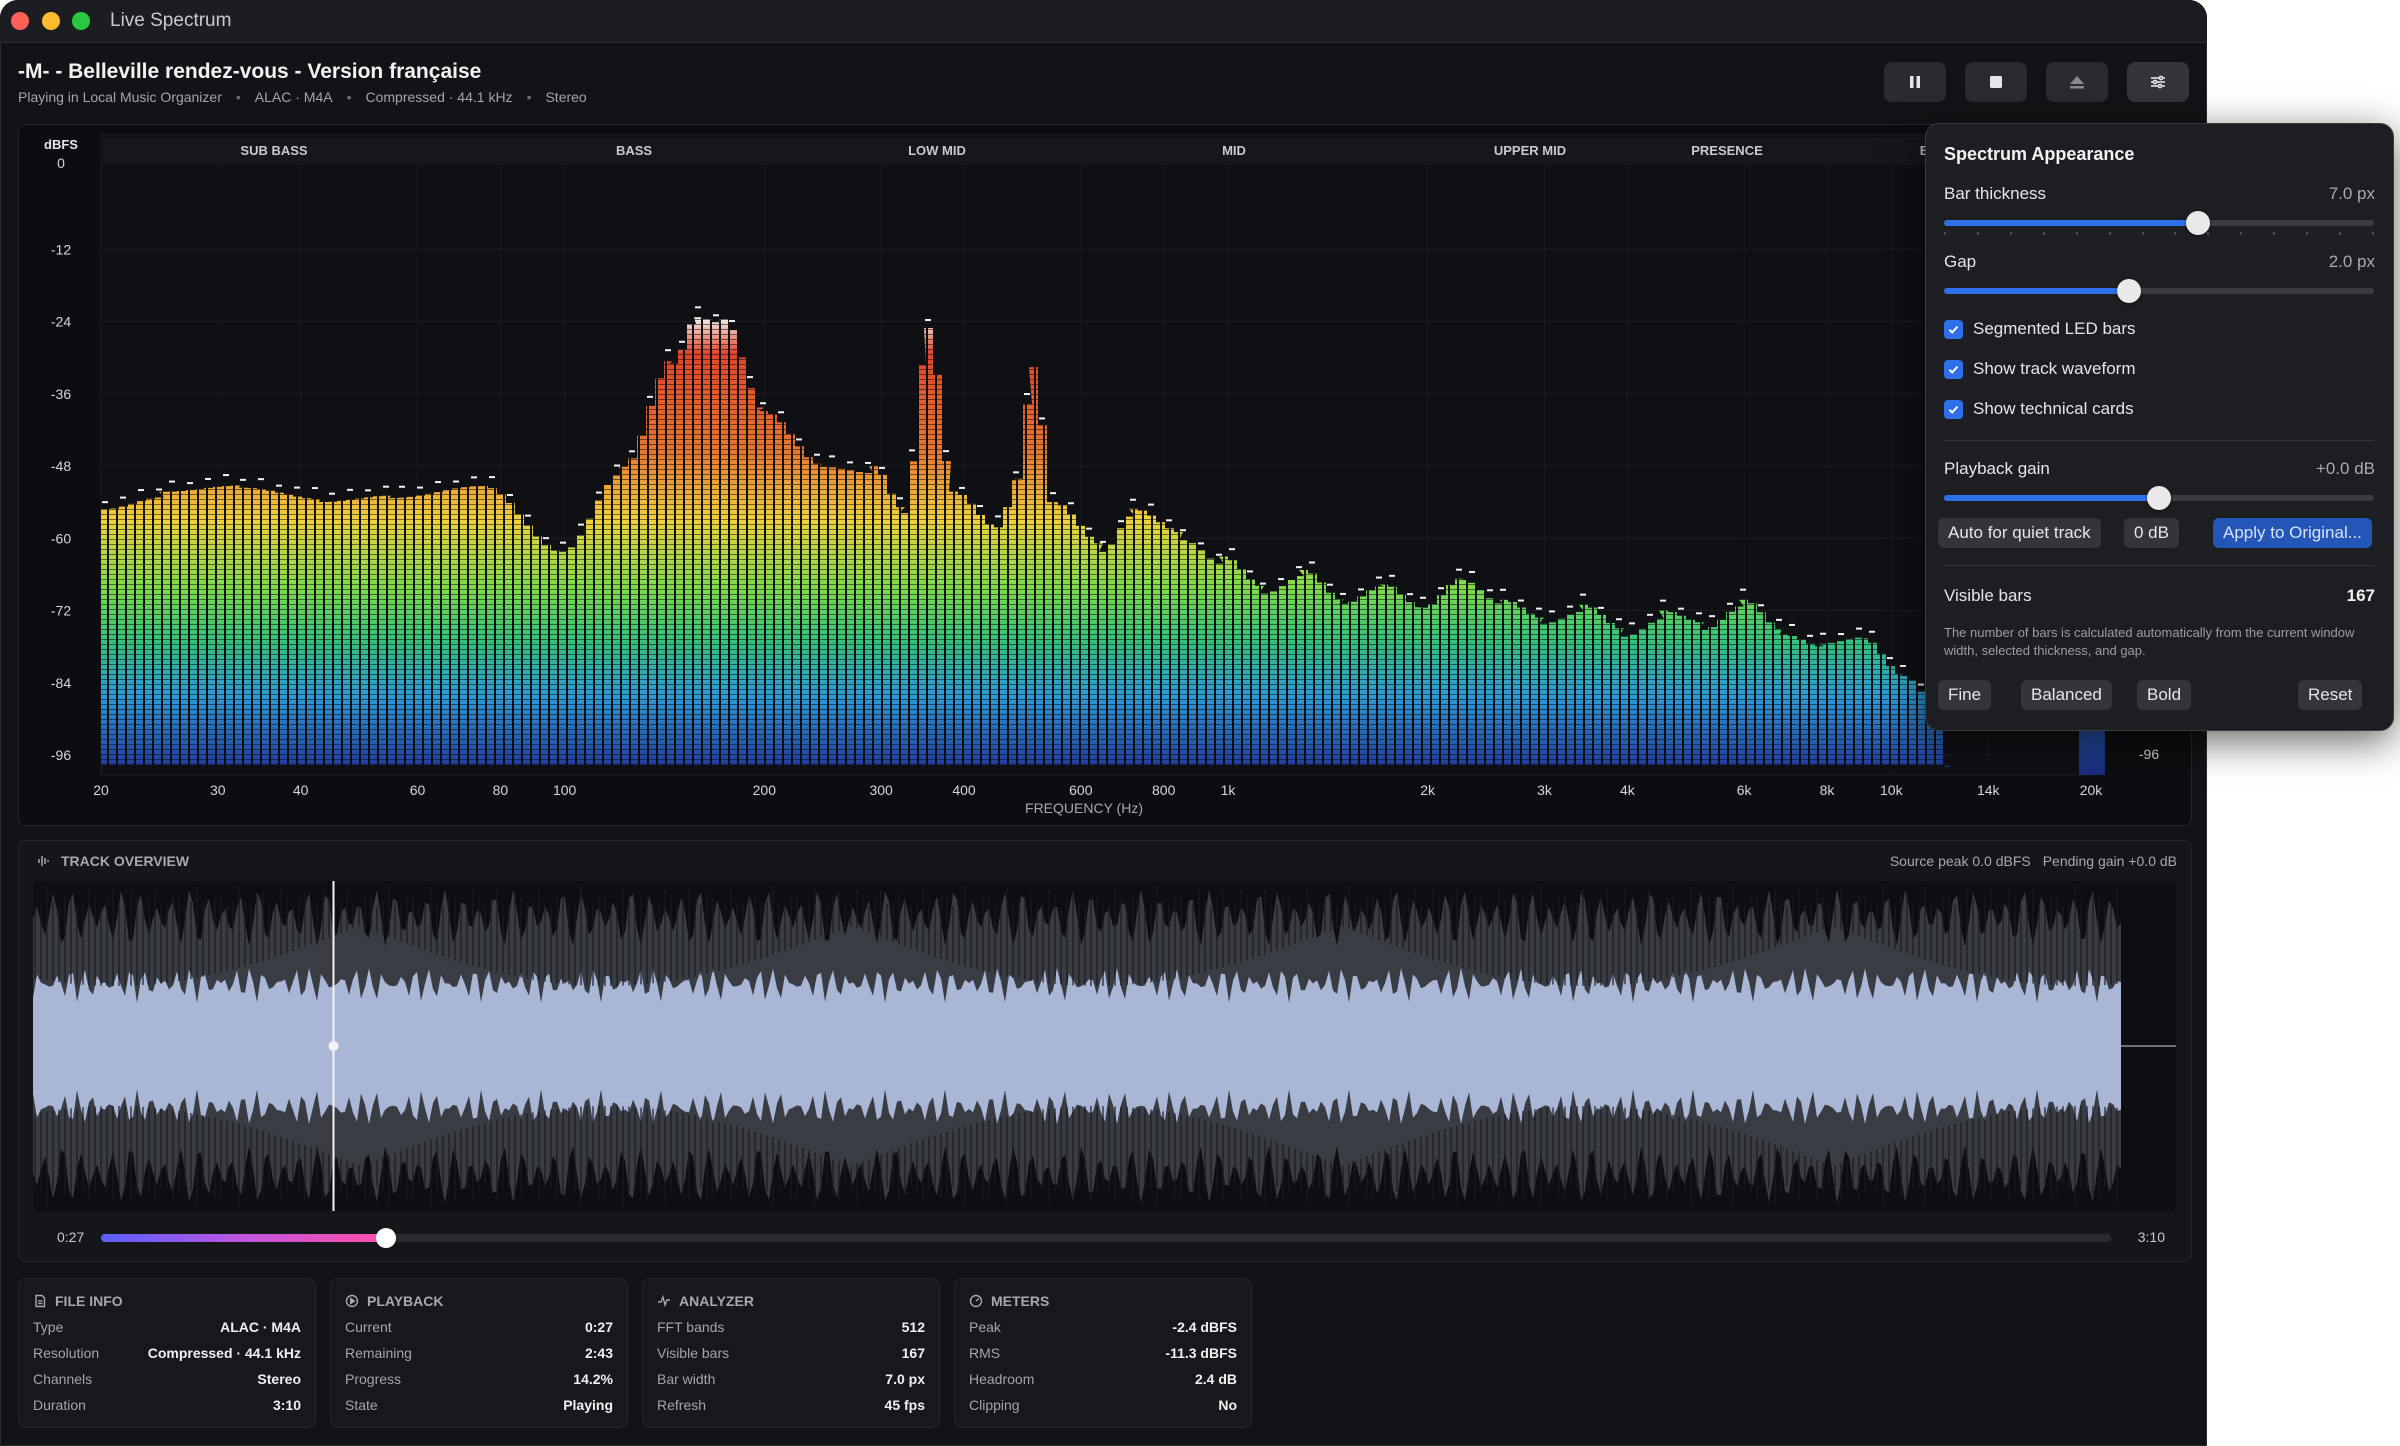 Image resolution: width=2400 pixels, height=1446 pixels. What do you see at coordinates (1084, 808) in the screenshot?
I see `frequency-axis-label: FREQUENCY (Hz)` at bounding box center [1084, 808].